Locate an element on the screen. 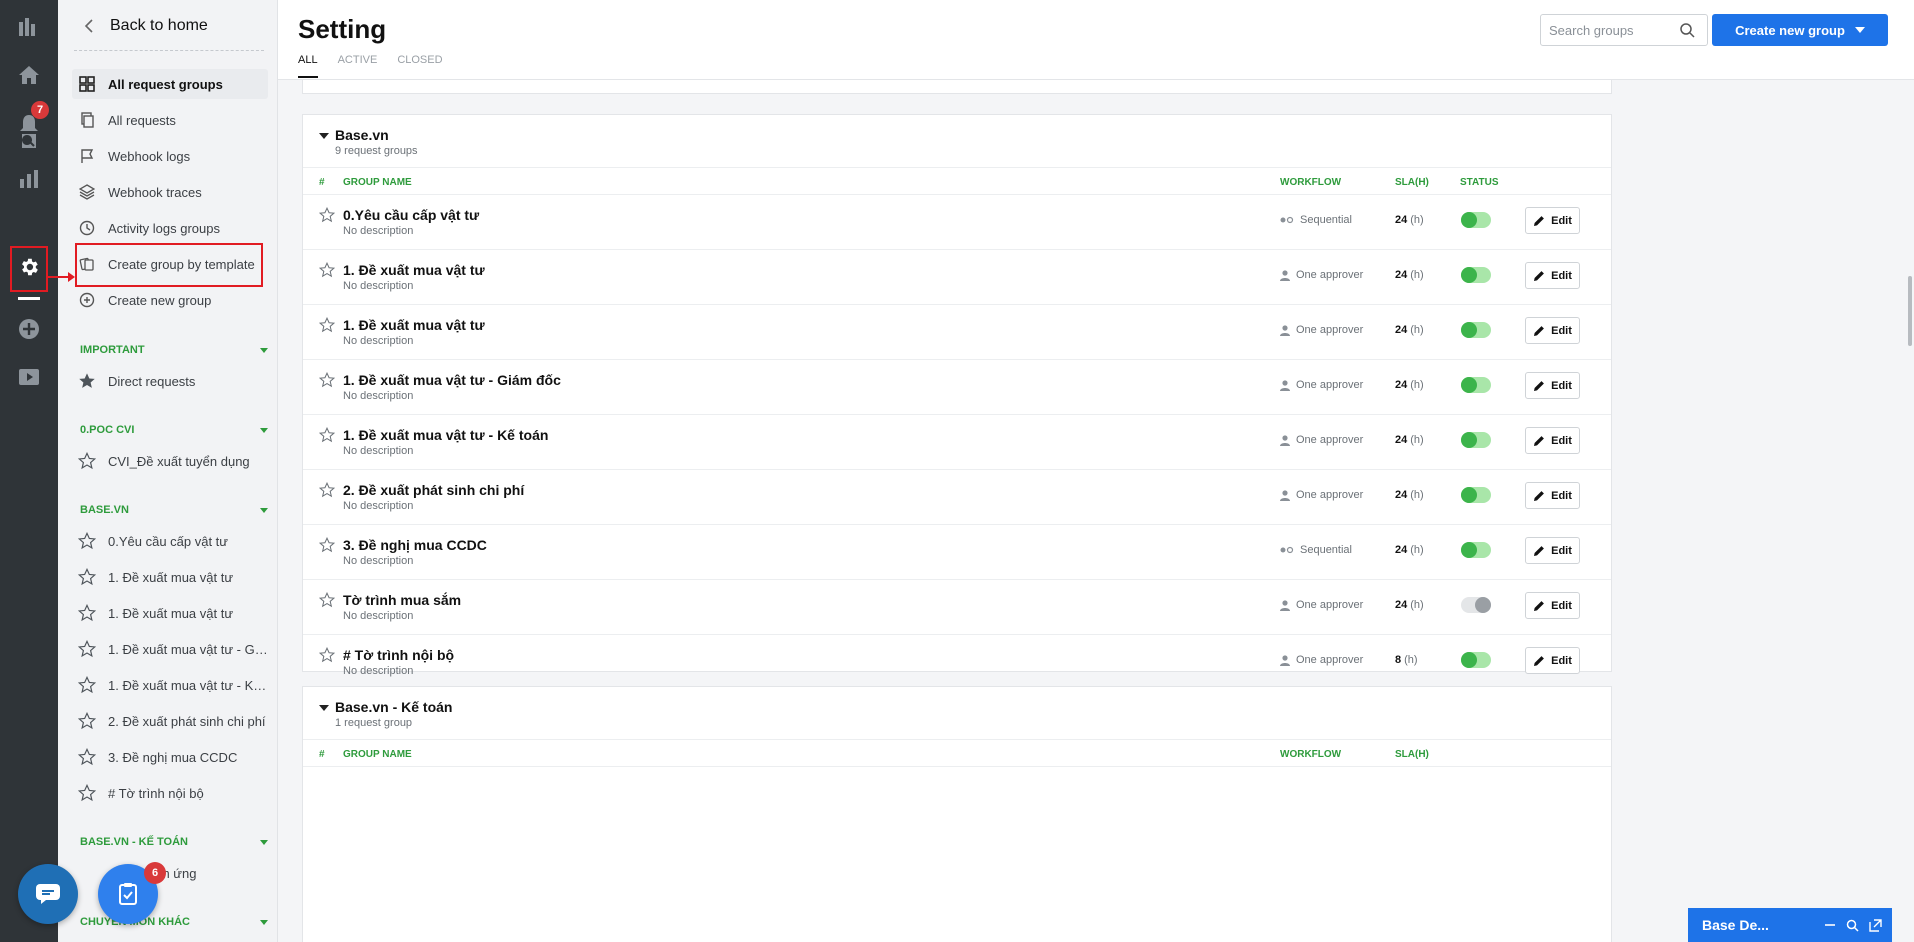 Image resolution: width=1914 pixels, height=942 pixels. chevron-left-icon is located at coordinates (88, 26).